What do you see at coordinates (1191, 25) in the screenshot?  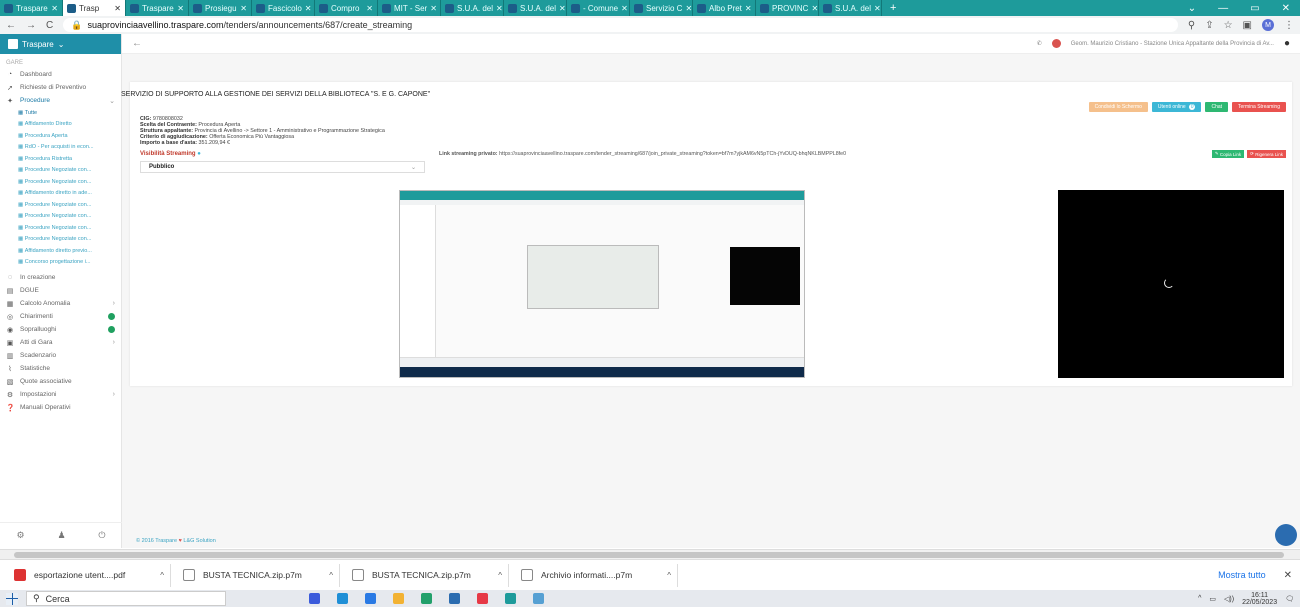 I see `zoom-icon: ⚲` at bounding box center [1191, 25].